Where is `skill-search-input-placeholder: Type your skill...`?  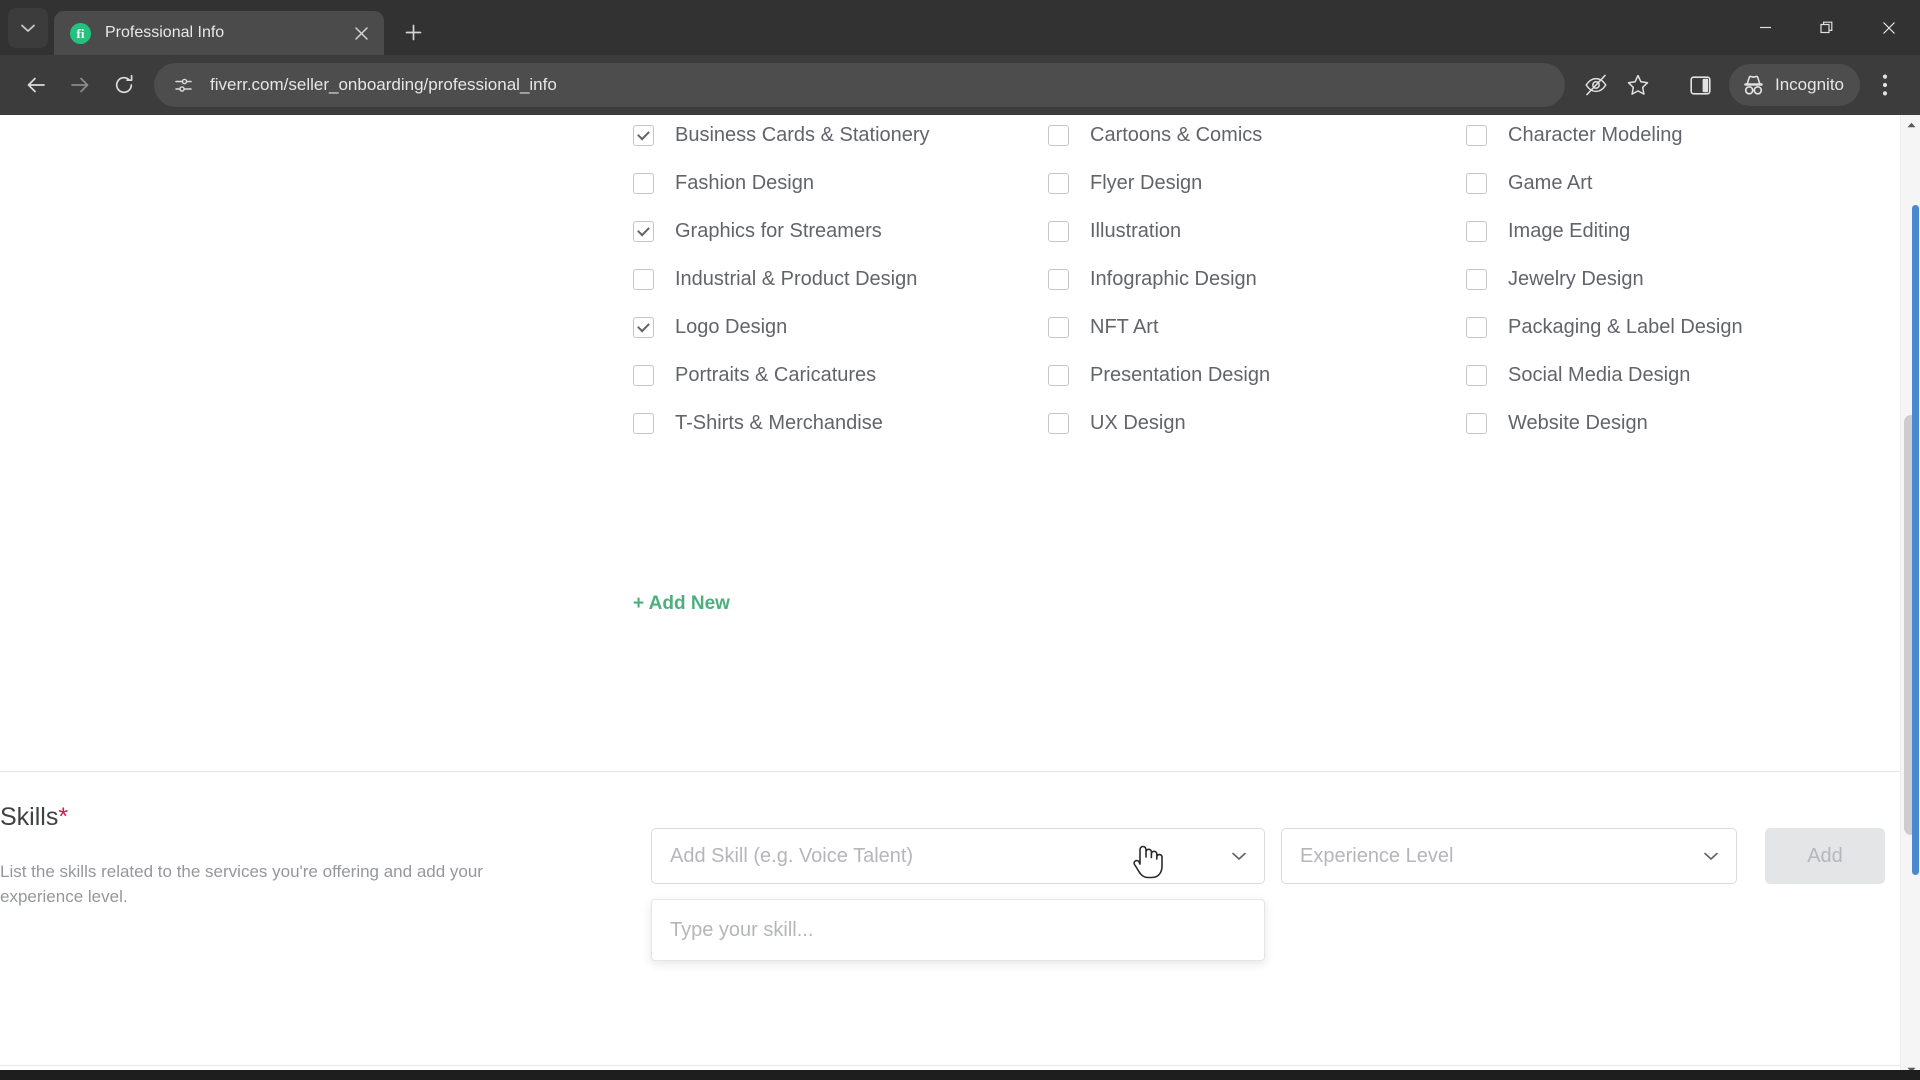 skill-search-input-placeholder: Type your skill... is located at coordinates (741, 930).